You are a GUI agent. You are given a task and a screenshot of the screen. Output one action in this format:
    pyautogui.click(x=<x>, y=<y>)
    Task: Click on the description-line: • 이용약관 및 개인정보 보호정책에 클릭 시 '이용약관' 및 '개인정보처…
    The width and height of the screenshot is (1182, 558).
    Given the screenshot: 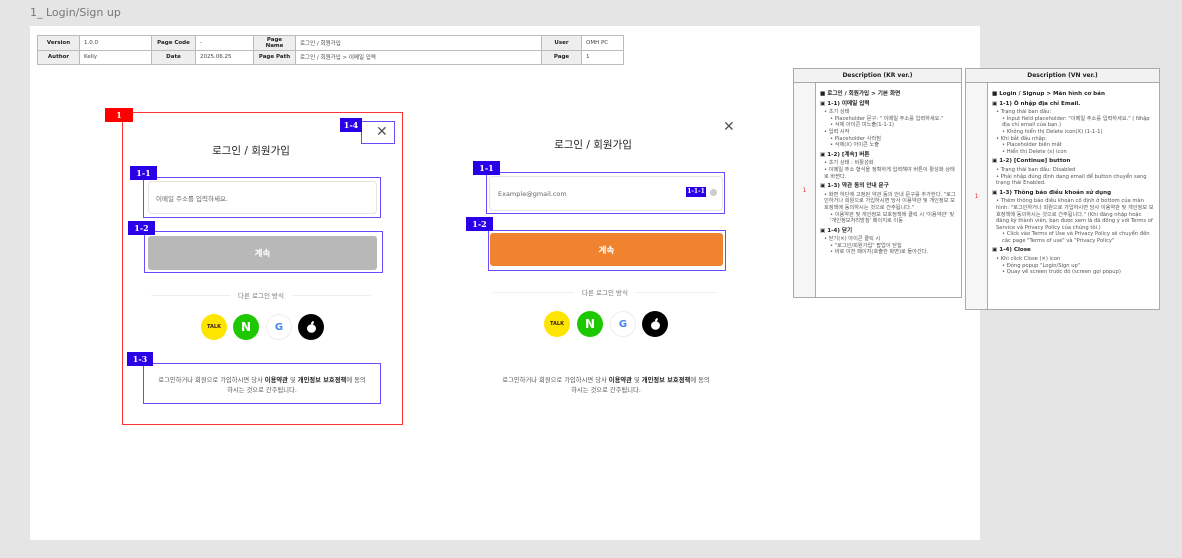 What is the action you would take?
    pyautogui.click(x=892, y=218)
    